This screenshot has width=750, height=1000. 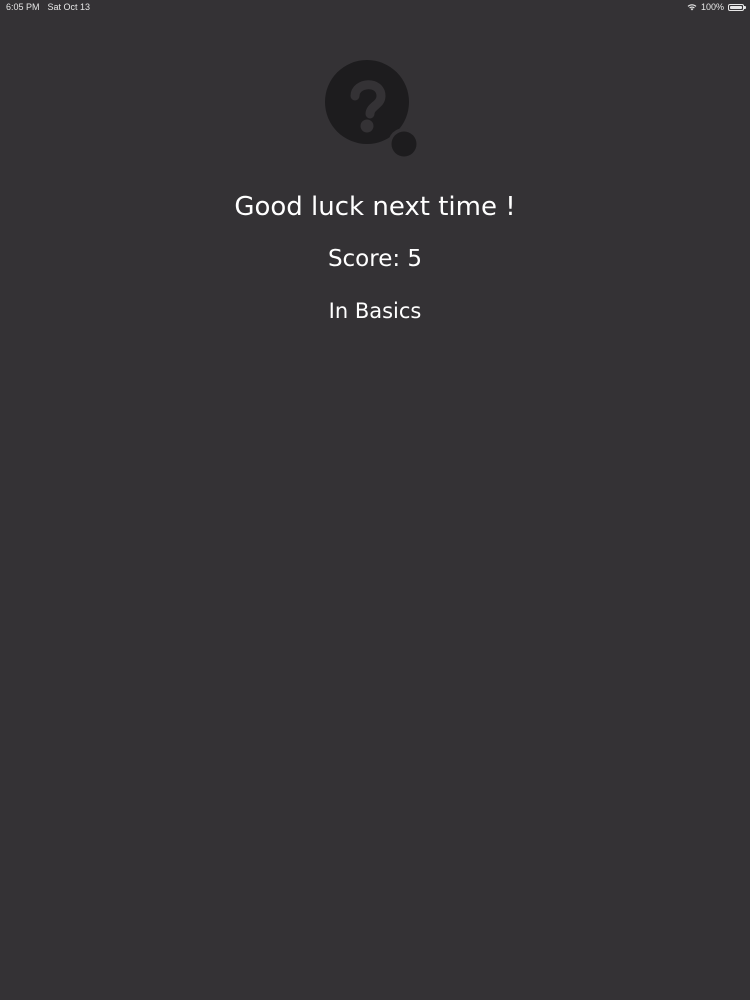 What do you see at coordinates (375, 311) in the screenshot?
I see `result-category: In Basics` at bounding box center [375, 311].